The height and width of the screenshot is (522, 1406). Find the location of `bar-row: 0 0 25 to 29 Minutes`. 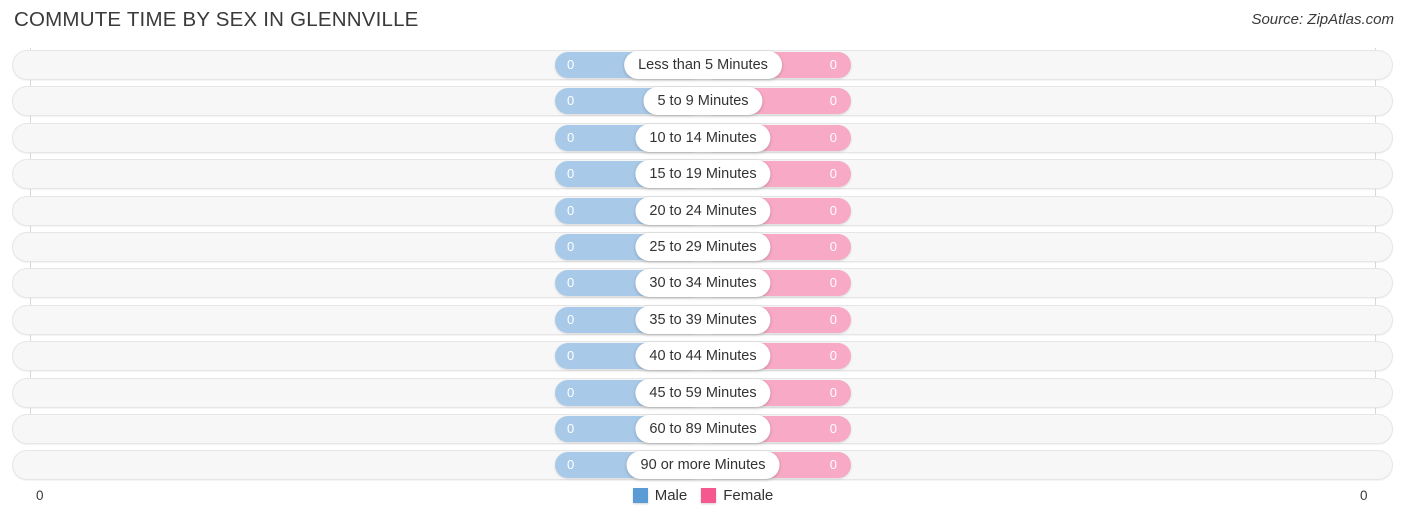

bar-row: 0 0 25 to 29 Minutes is located at coordinates (703, 246).